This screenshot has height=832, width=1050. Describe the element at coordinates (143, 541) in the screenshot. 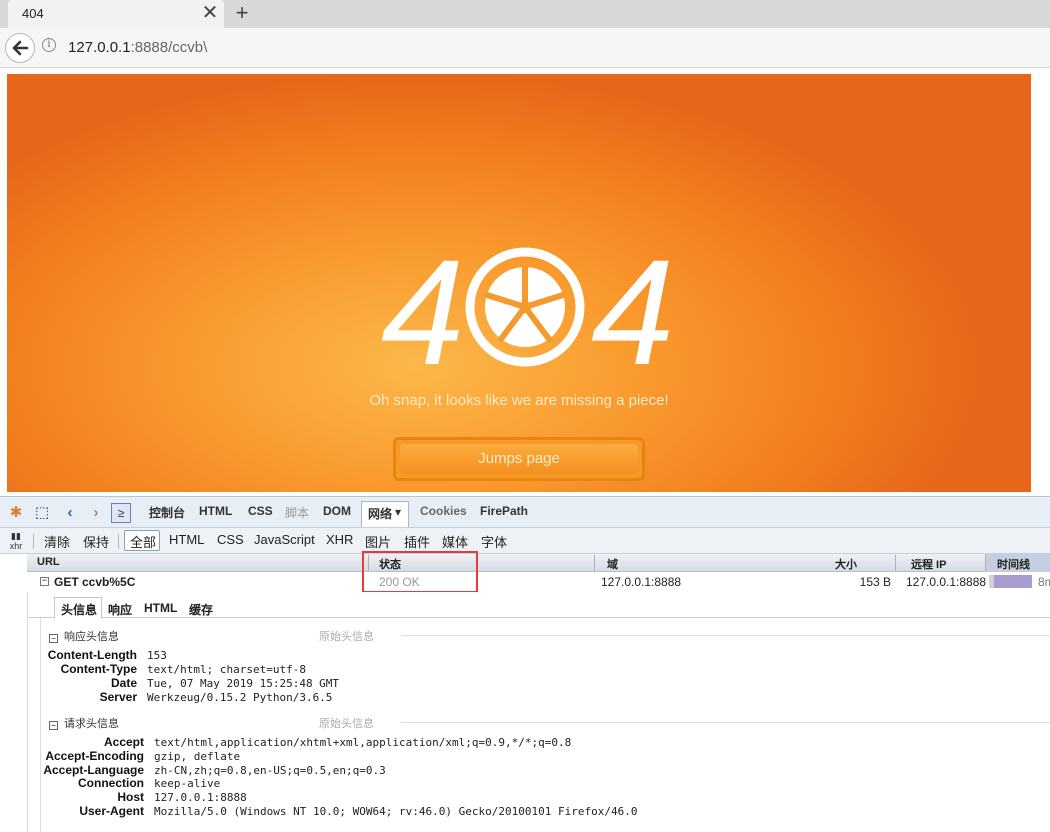

I see `filter-all: 全部` at that location.